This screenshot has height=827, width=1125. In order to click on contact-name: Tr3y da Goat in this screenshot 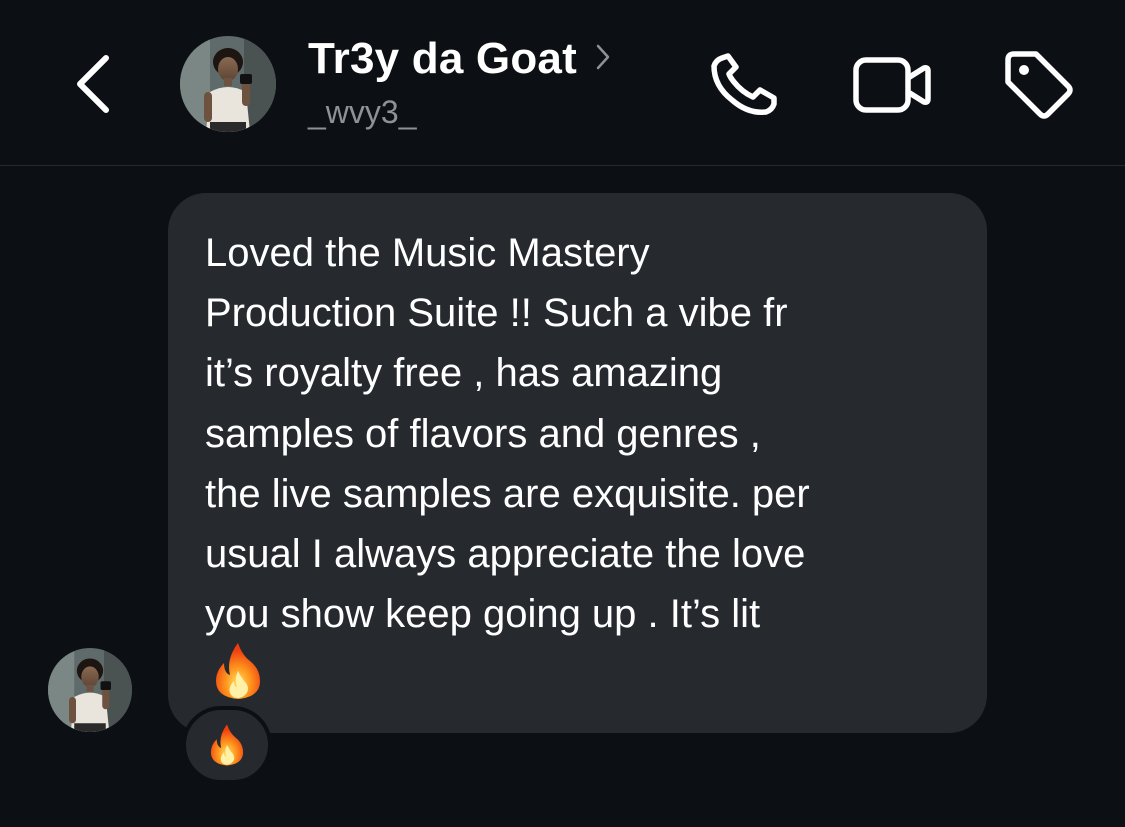, I will do `click(442, 58)`.